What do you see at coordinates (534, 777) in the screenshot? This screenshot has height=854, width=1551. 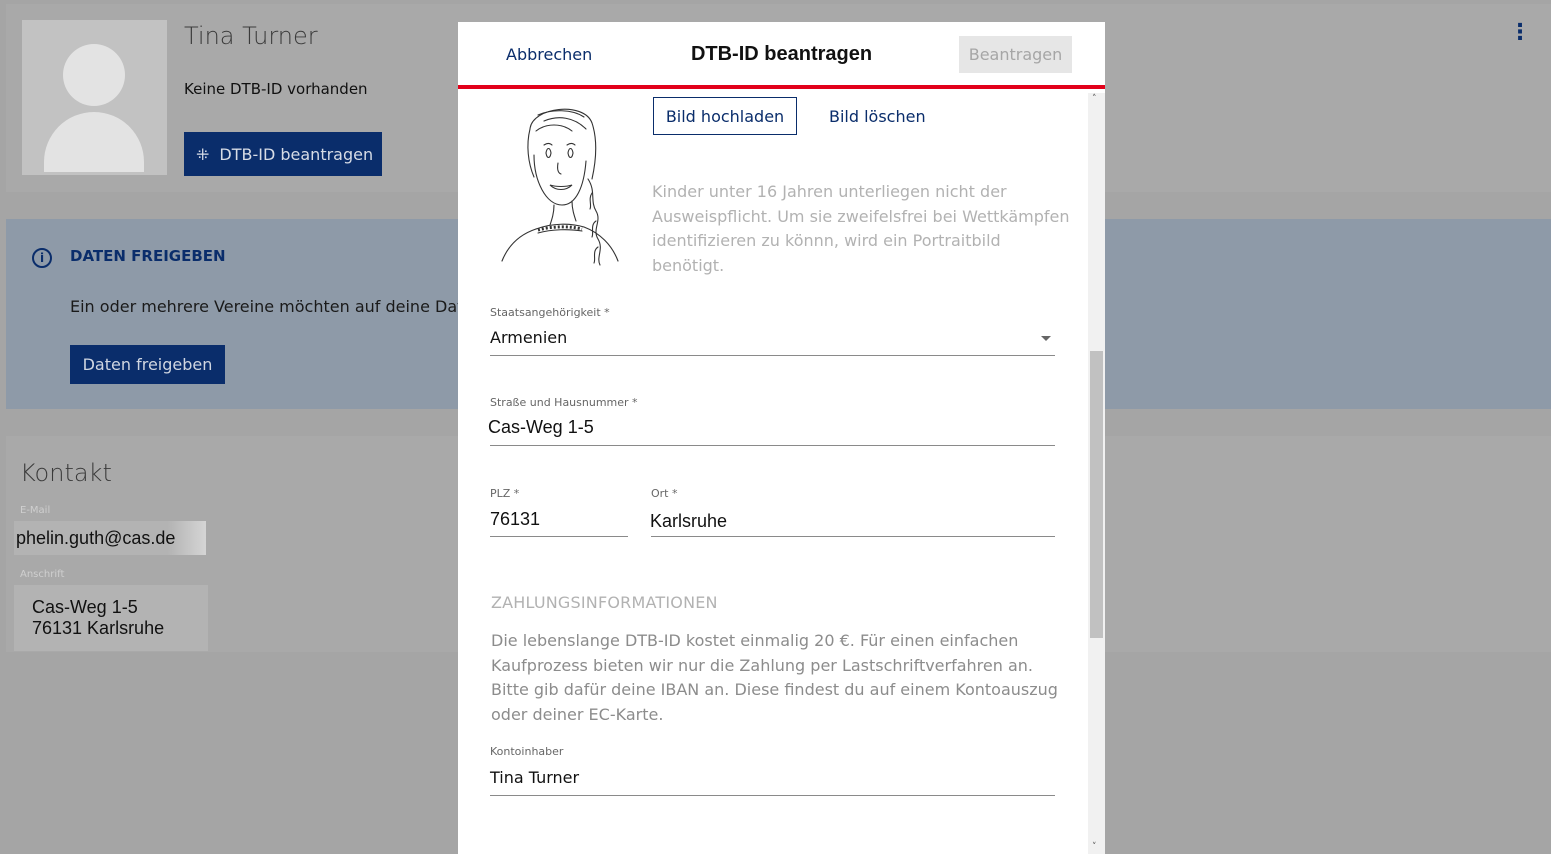 I see `account-holder-input: Tina Turner` at bounding box center [534, 777].